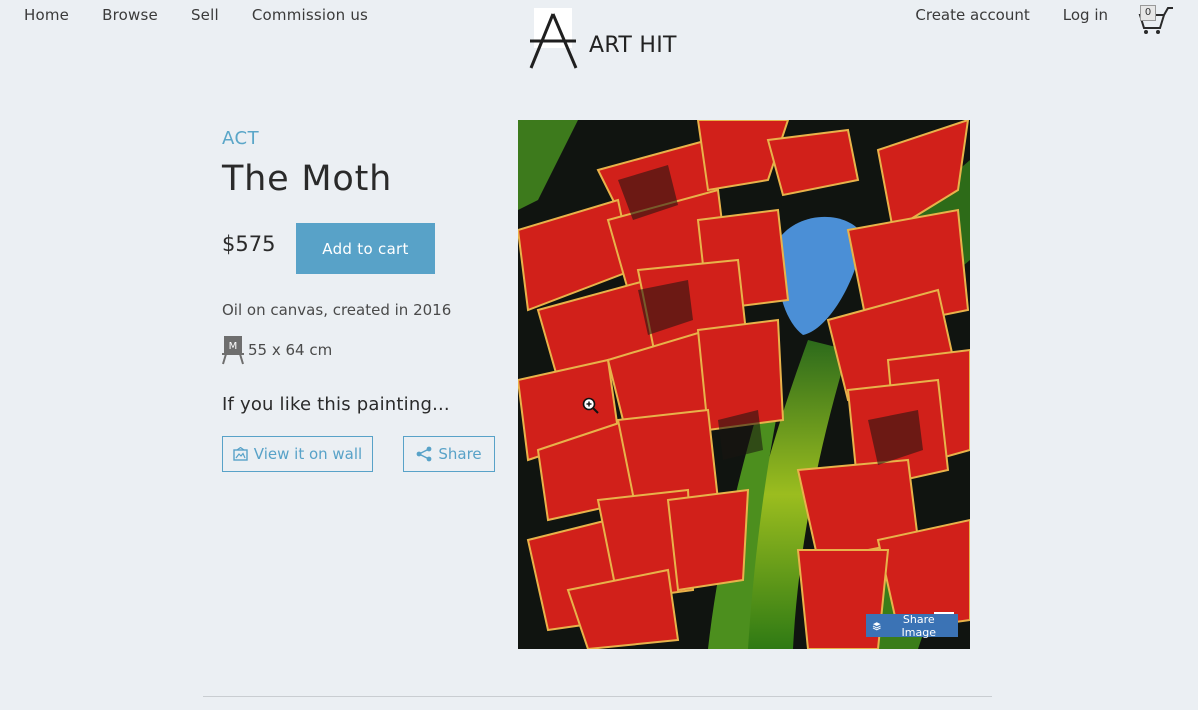 The image size is (1198, 710). What do you see at coordinates (240, 454) in the screenshot?
I see `wall-frame-icon` at bounding box center [240, 454].